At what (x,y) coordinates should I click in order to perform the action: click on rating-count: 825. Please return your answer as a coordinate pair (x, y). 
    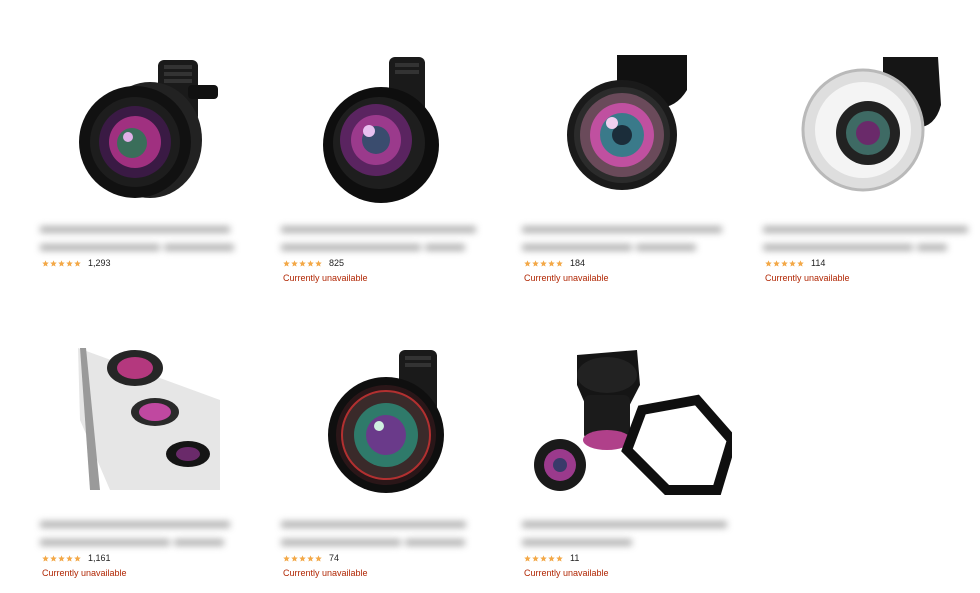
    Looking at the image, I should click on (336, 263).